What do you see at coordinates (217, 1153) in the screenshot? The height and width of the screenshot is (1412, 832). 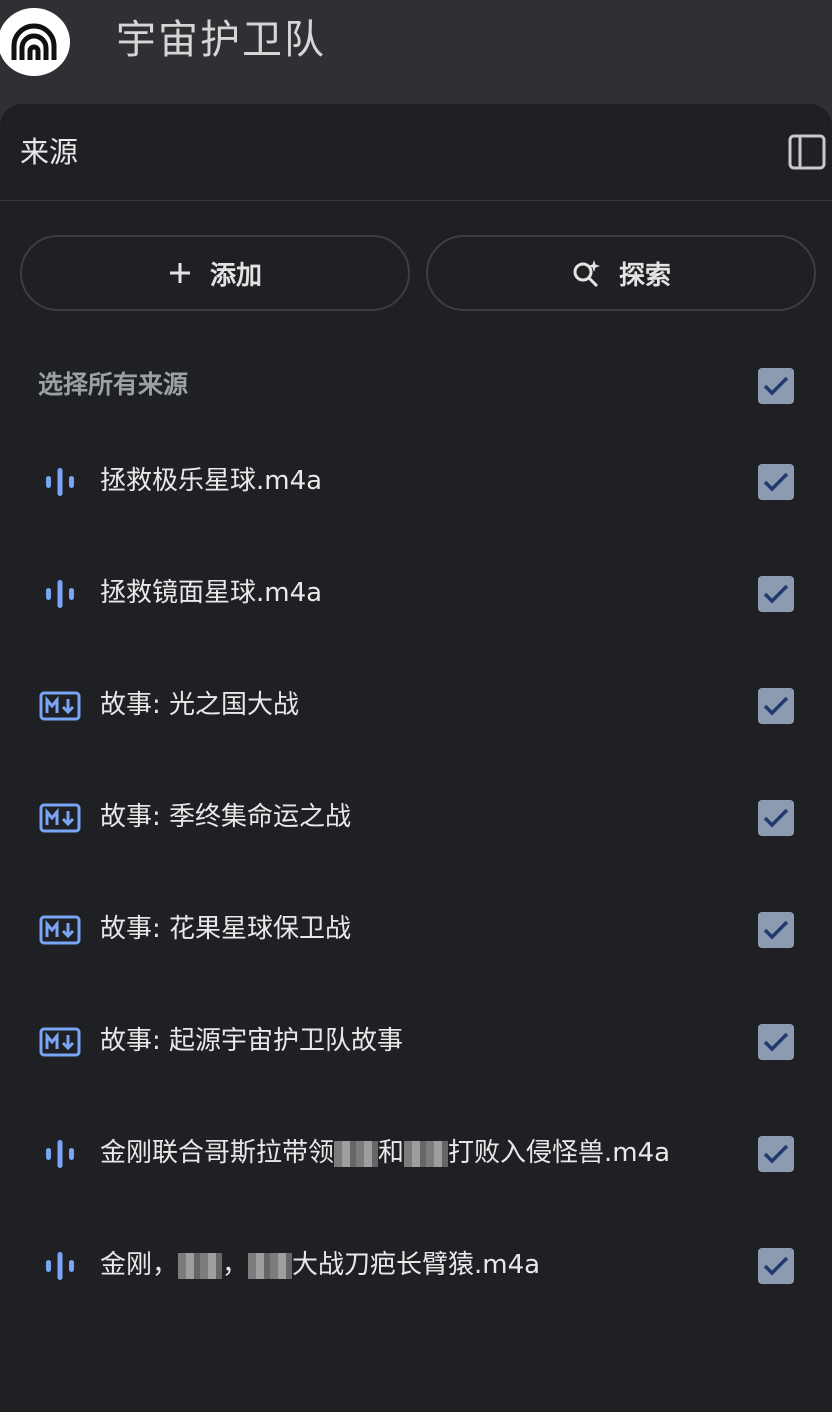 I see `source-item-label-part: 金刚联合哥斯拉带领` at bounding box center [217, 1153].